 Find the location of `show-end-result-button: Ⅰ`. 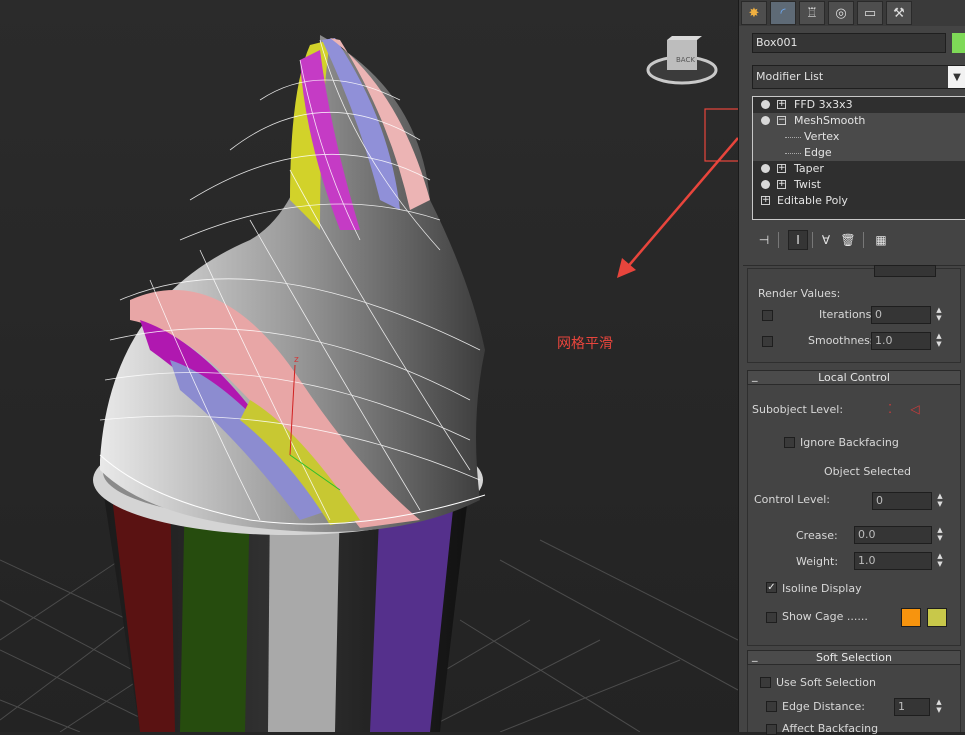

show-end-result-button: Ⅰ is located at coordinates (798, 240).